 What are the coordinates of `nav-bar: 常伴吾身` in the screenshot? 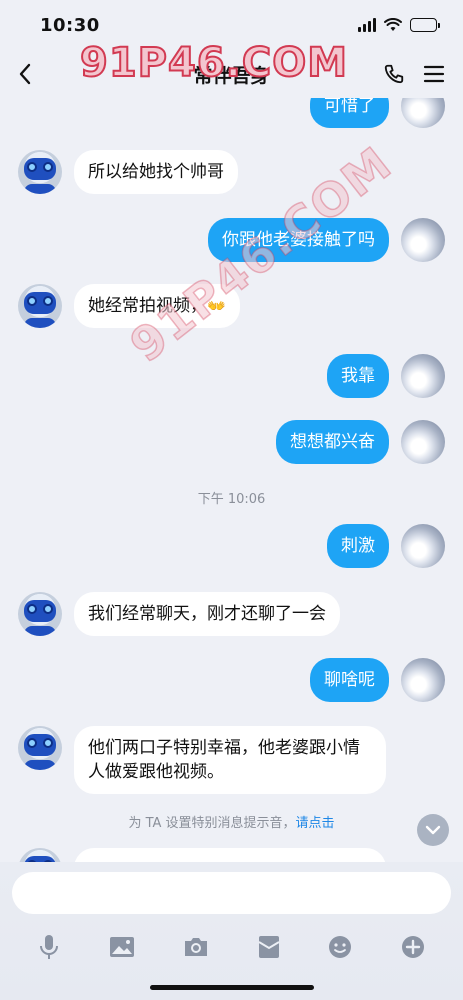 It's located at (231, 74).